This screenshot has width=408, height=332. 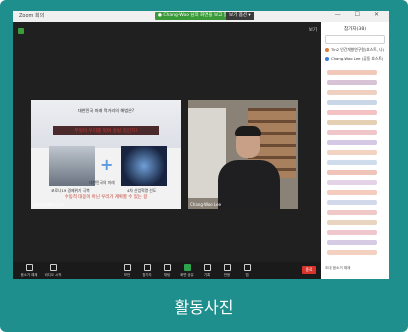 I want to click on participants-button: 참가자, so click(x=147, y=270).